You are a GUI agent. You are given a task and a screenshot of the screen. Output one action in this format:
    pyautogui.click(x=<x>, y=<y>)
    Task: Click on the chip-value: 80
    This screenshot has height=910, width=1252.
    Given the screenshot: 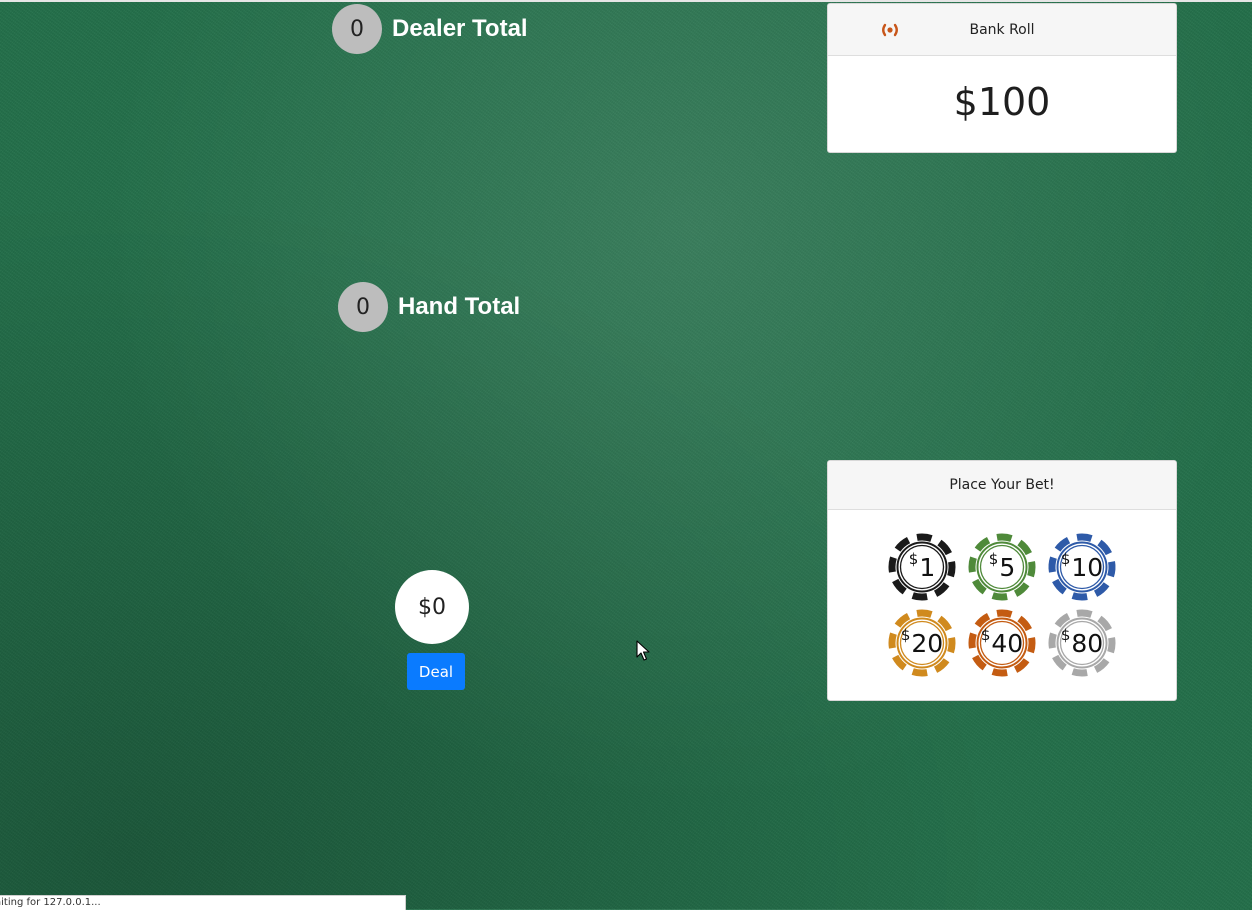 What is the action you would take?
    pyautogui.click(x=1087, y=643)
    